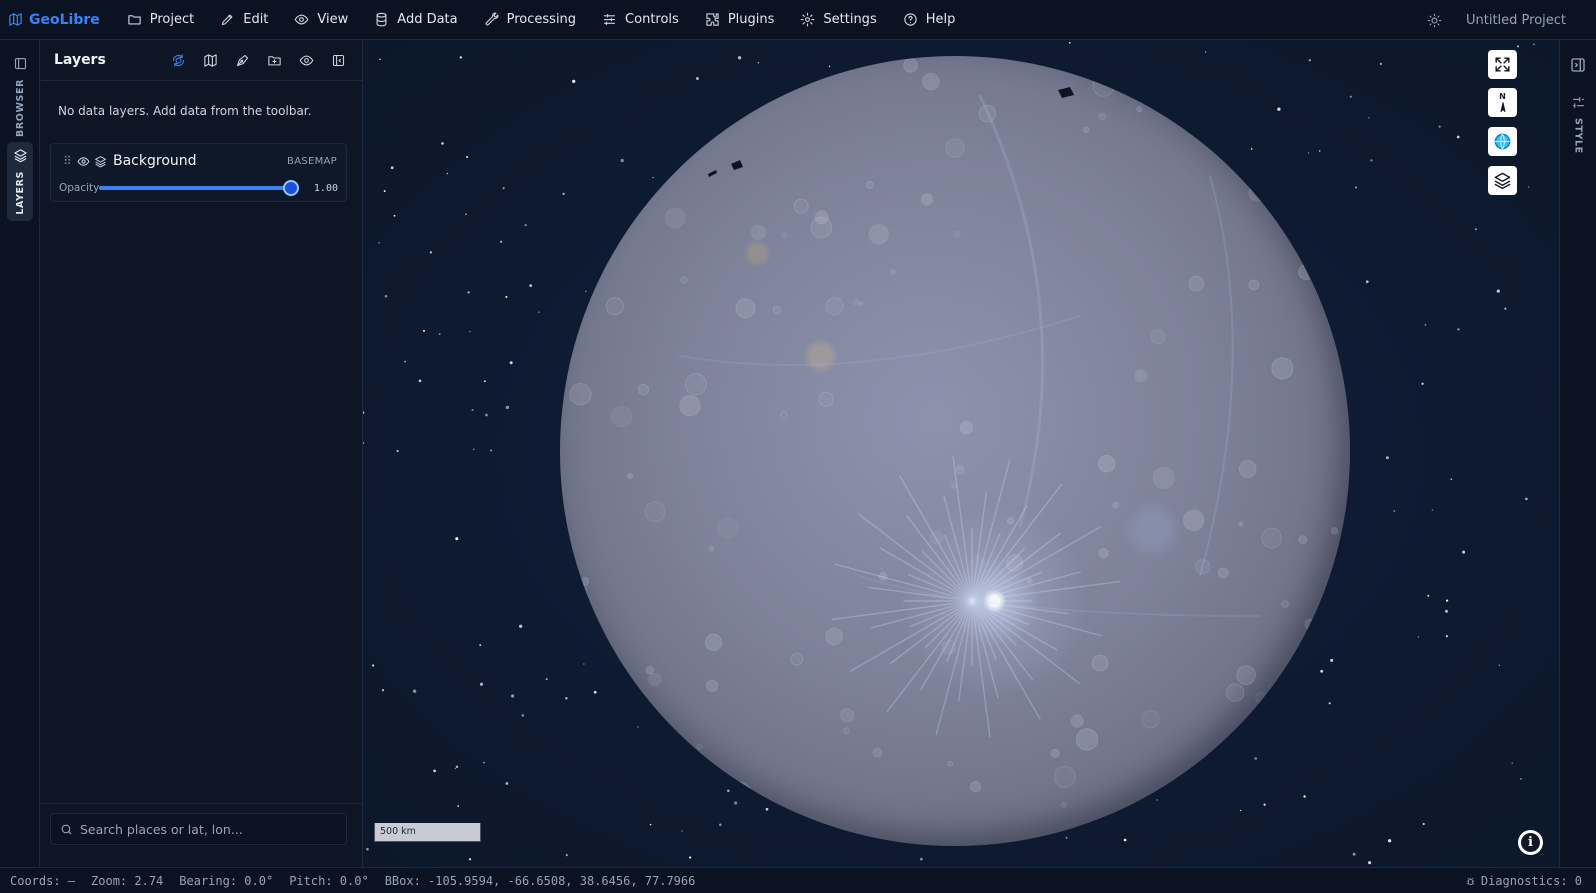 The image size is (1596, 893). I want to click on menu-view: View, so click(321, 20).